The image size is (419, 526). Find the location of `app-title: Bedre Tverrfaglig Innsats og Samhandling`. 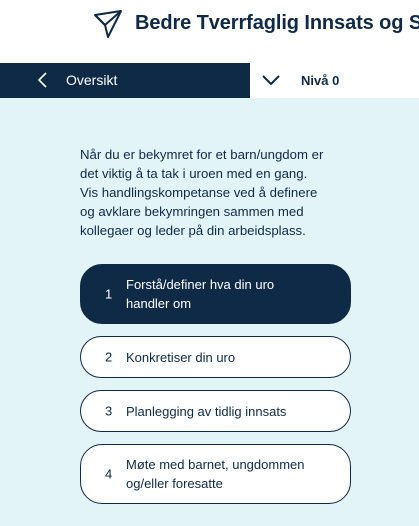

app-title: Bedre Tverrfaglig Innsats og Samhandling is located at coordinates (277, 23).